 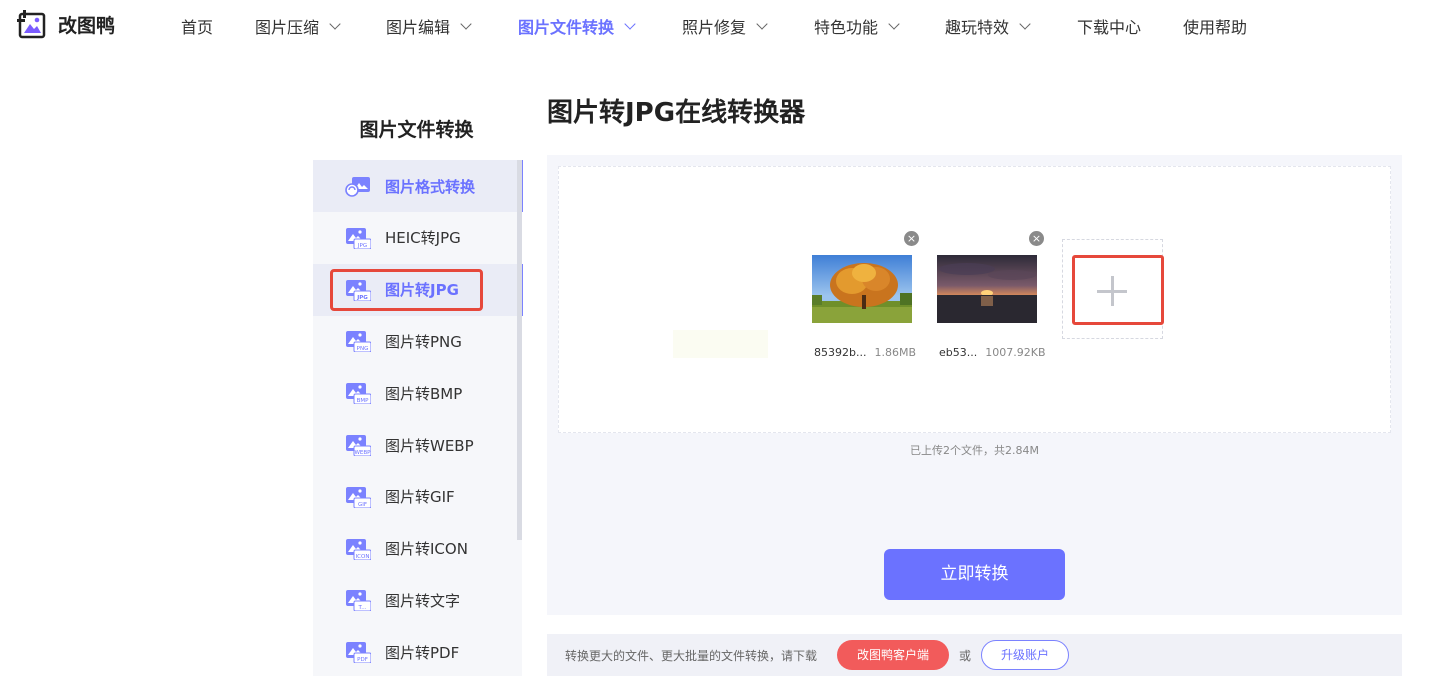 I want to click on nav-special-features: 特色功能, so click(x=857, y=26).